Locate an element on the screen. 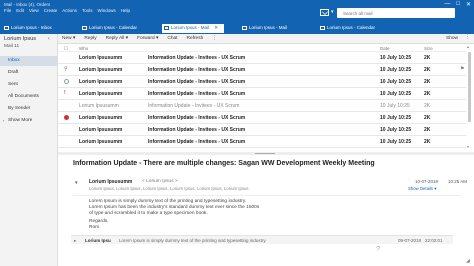  minimize-button: — is located at coordinates (447, 4).